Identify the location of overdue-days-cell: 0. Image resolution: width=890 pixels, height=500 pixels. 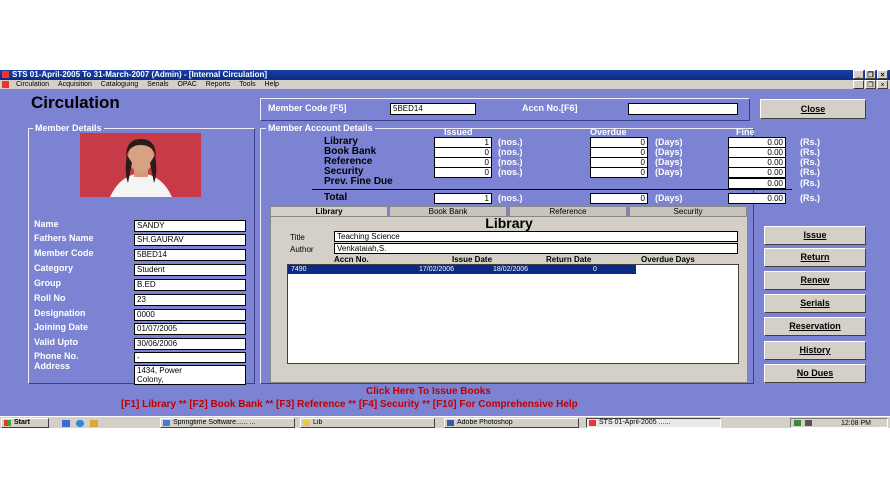
(595, 269).